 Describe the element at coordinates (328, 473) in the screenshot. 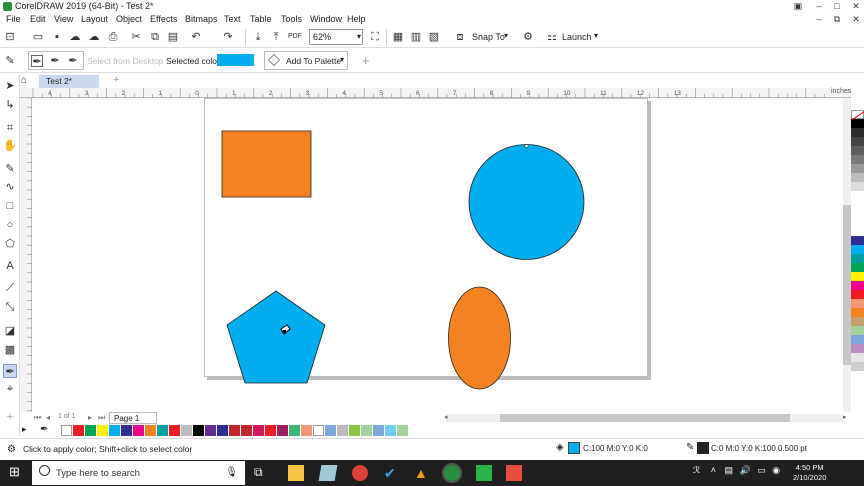

I see `notes-app-icon` at that location.